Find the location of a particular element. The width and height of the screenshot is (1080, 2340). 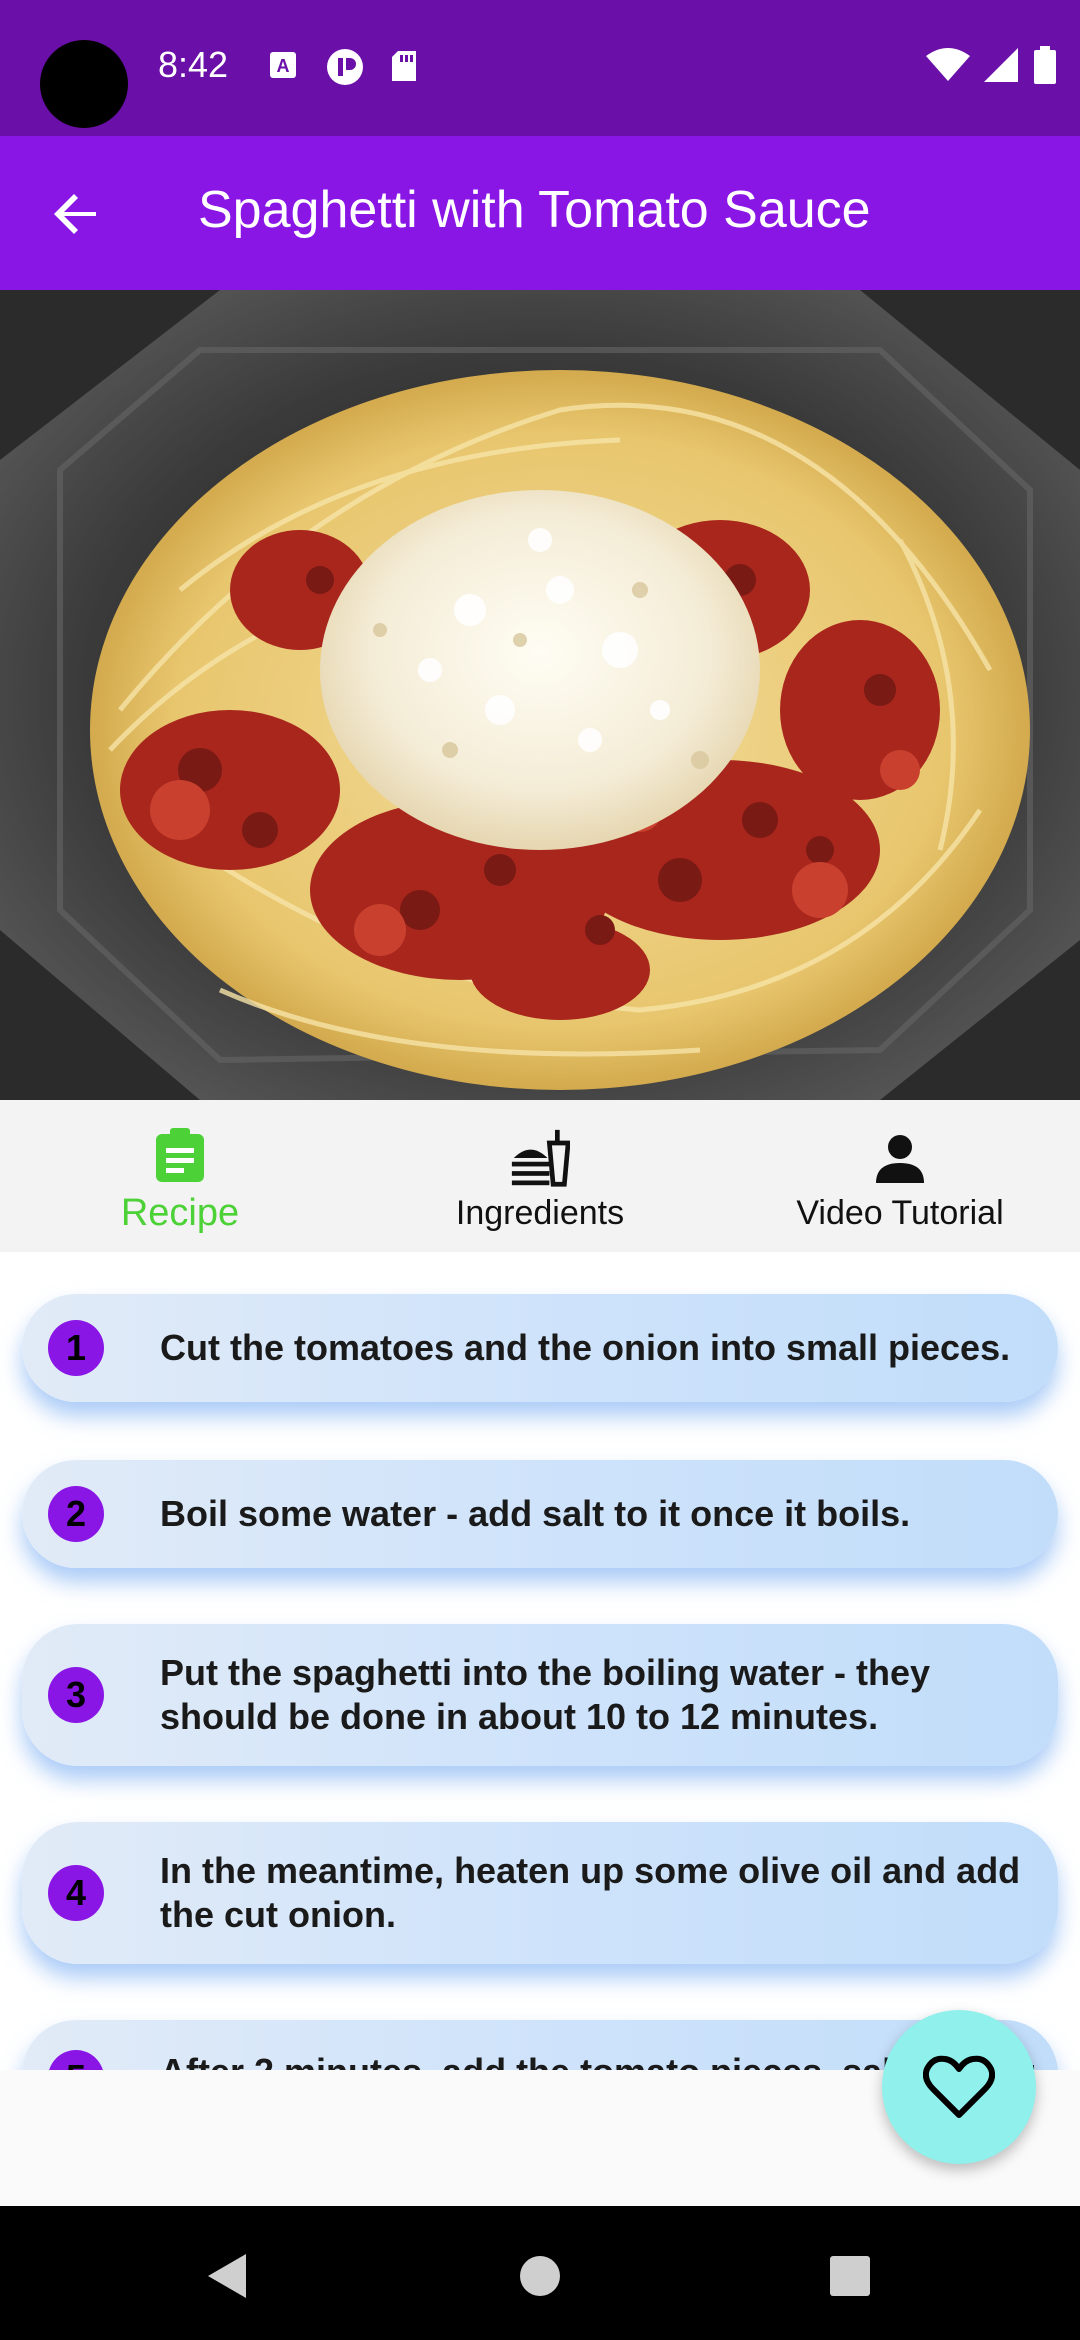

nav-home-icon is located at coordinates (540, 2276).